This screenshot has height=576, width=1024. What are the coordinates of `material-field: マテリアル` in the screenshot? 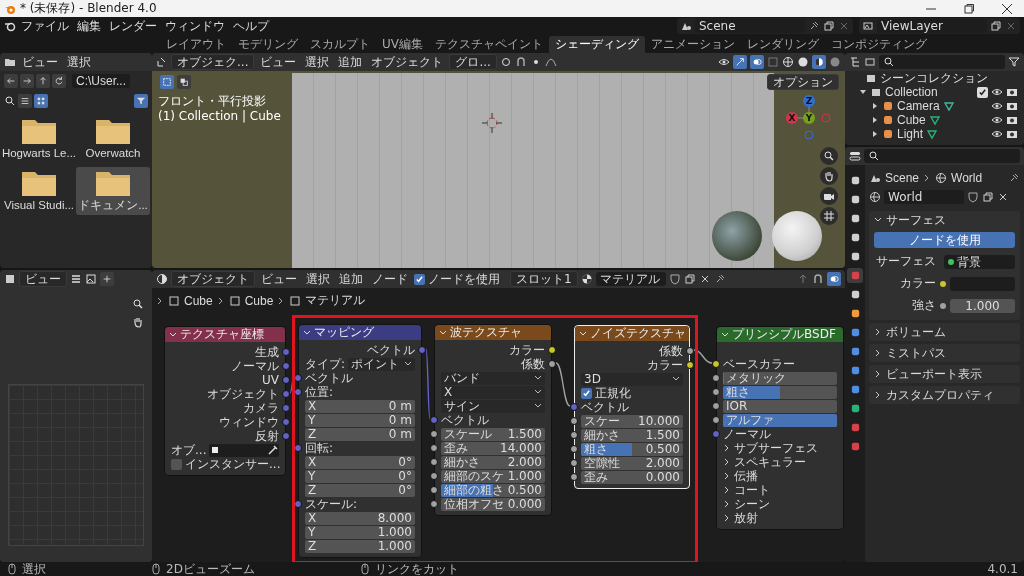 It's located at (630, 279).